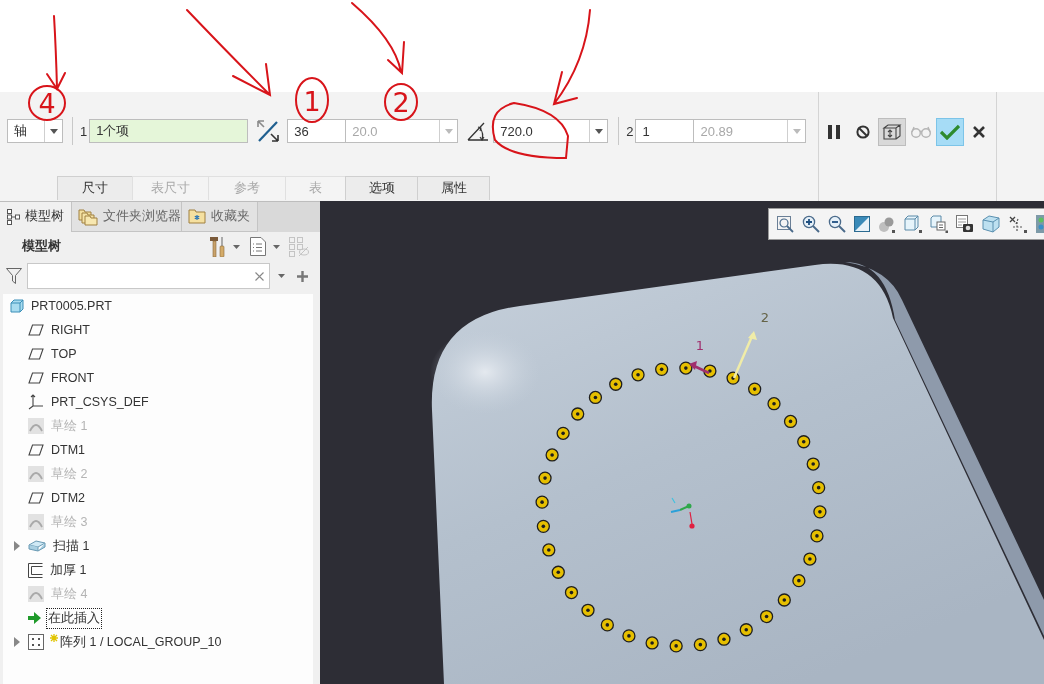 Image resolution: width=1044 pixels, height=684 pixels. I want to click on add-icon, so click(302, 276).